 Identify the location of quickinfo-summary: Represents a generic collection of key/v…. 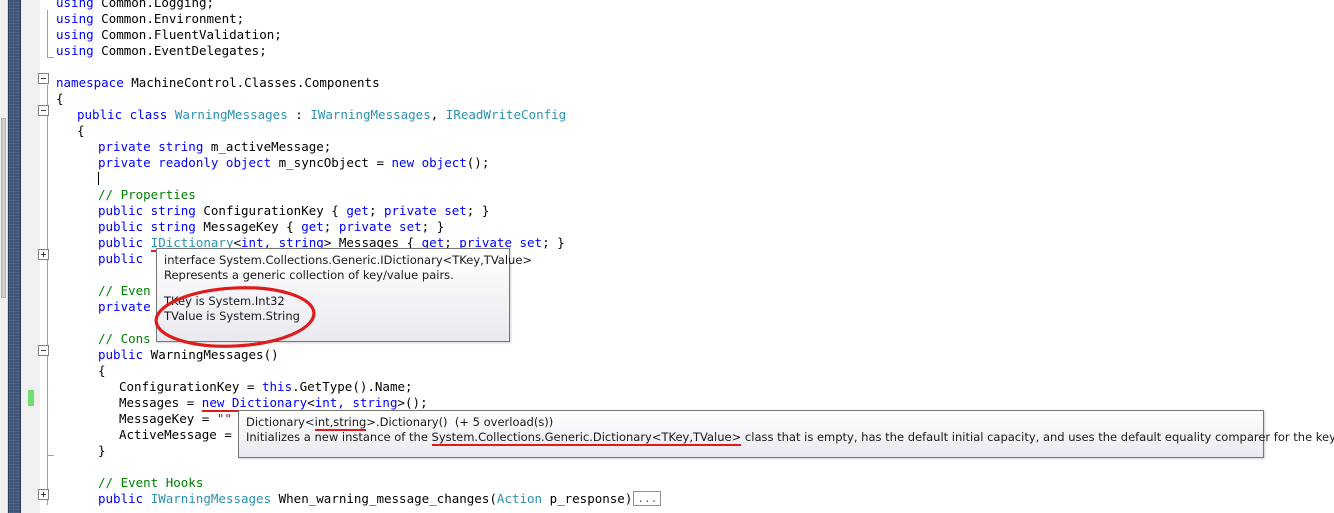
(309, 275).